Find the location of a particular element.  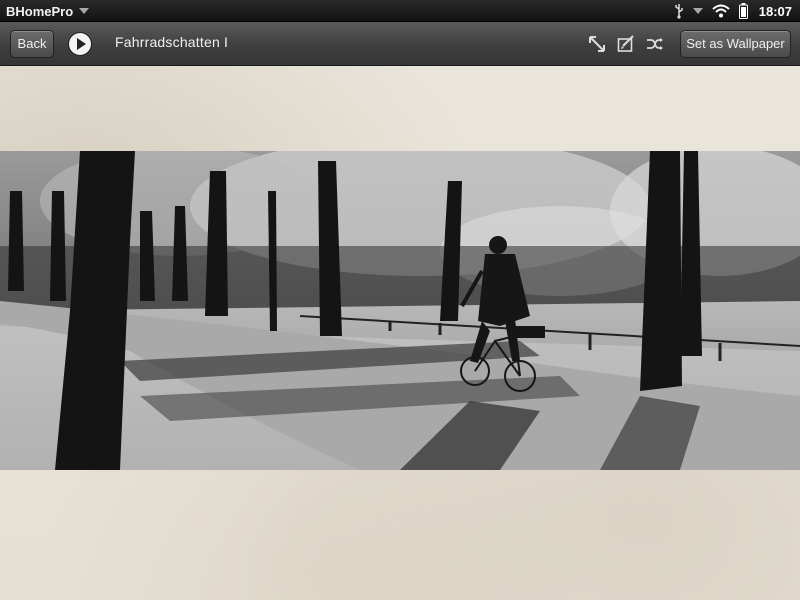

edit-icon is located at coordinates (626, 44).